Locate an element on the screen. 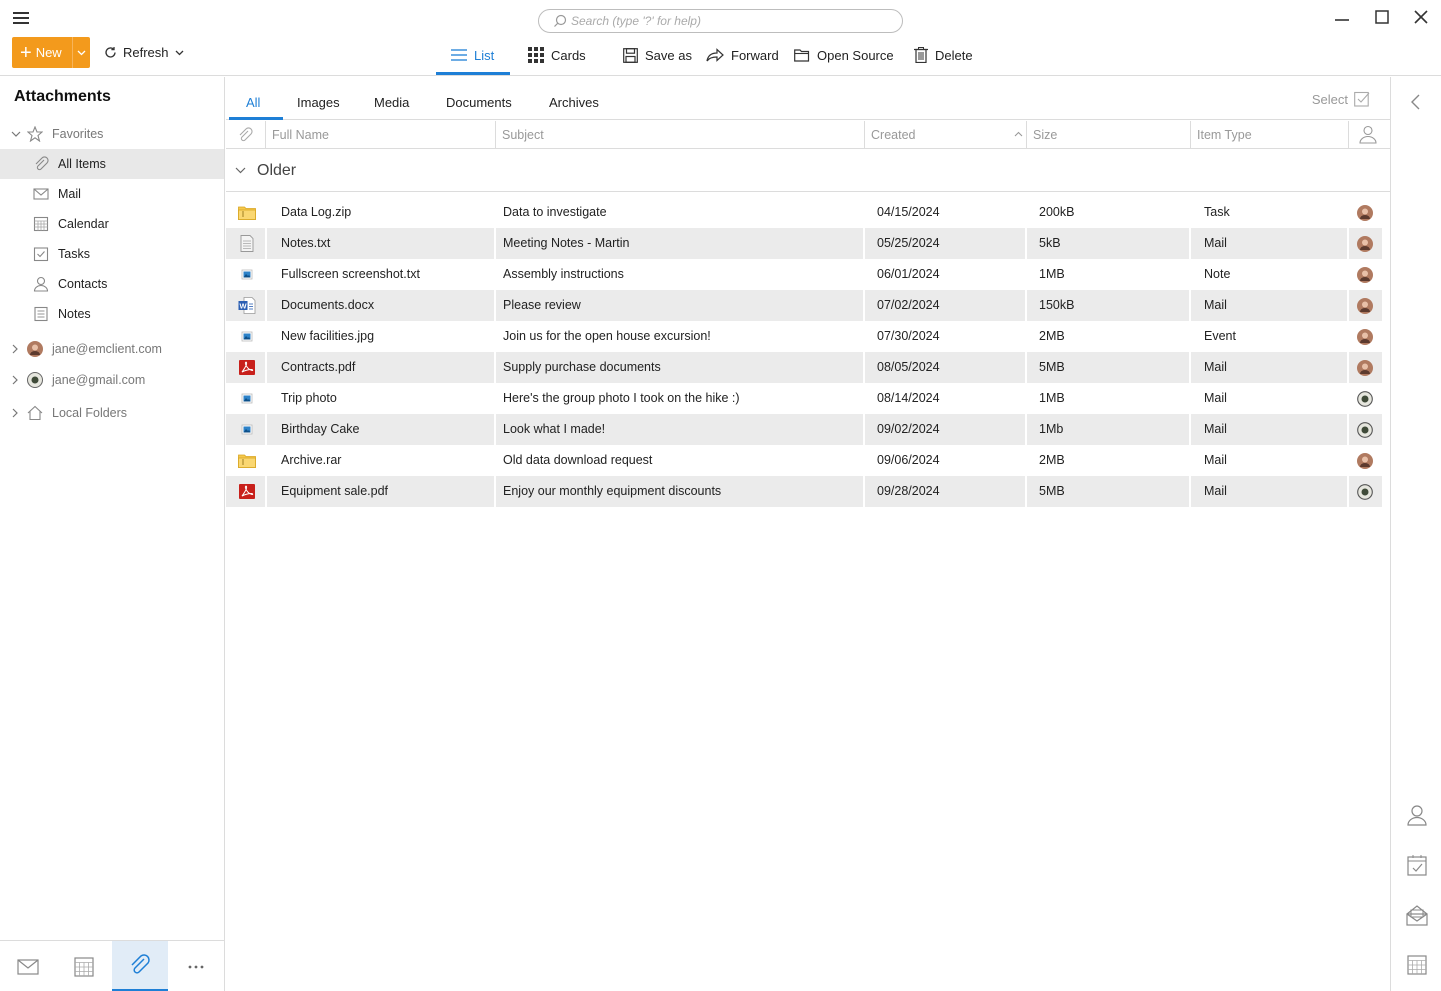  mail-open-icon is located at coordinates (1417, 915).